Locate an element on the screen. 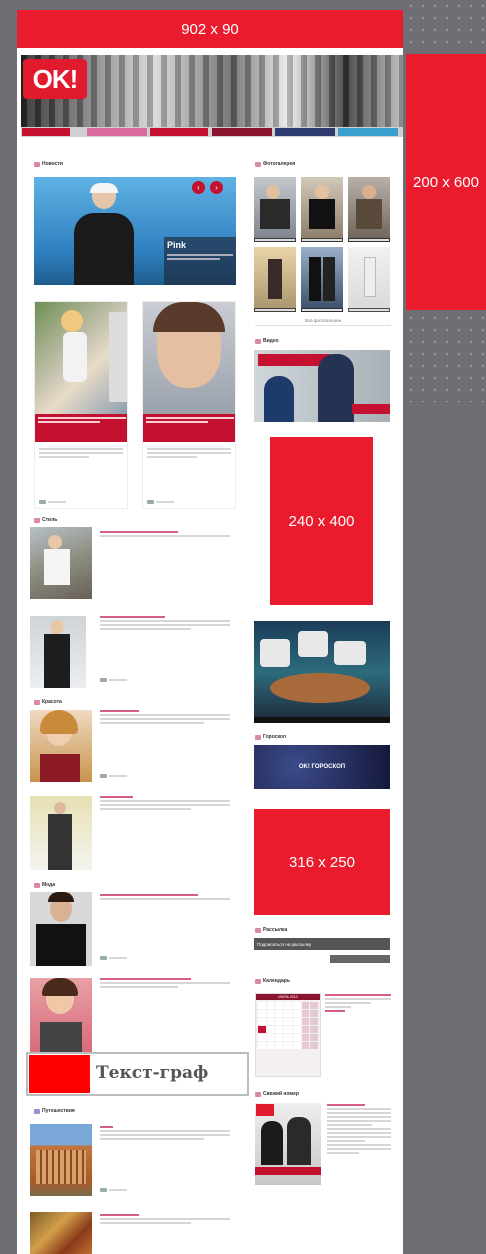  featured-video-banner is located at coordinates (322, 386).